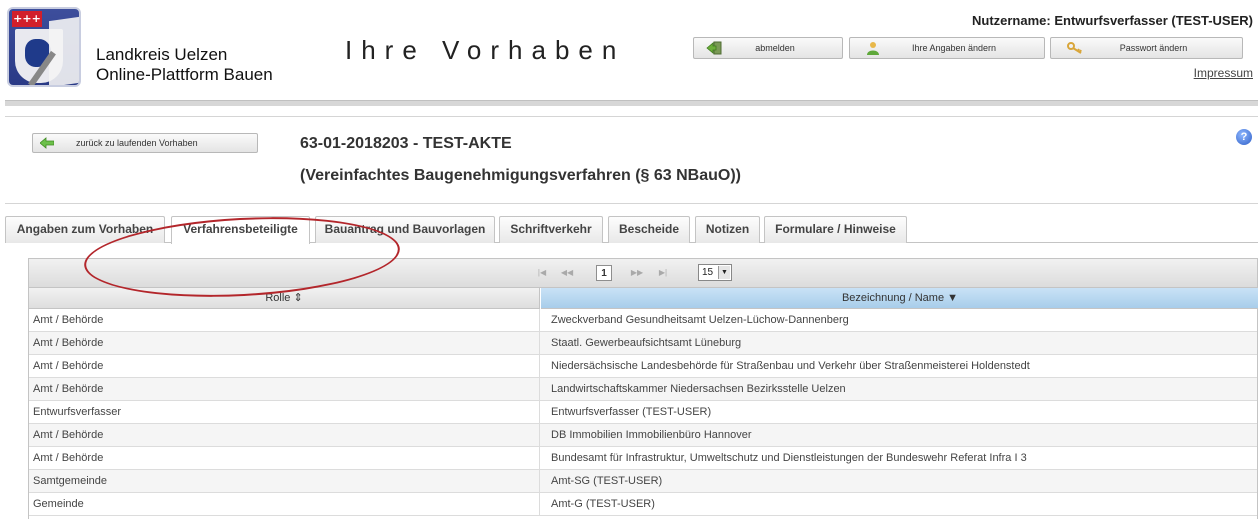 This screenshot has height=519, width=1258. Describe the element at coordinates (137, 143) in the screenshot. I see `back-label: zurück zu laufenden Vorhaben` at that location.